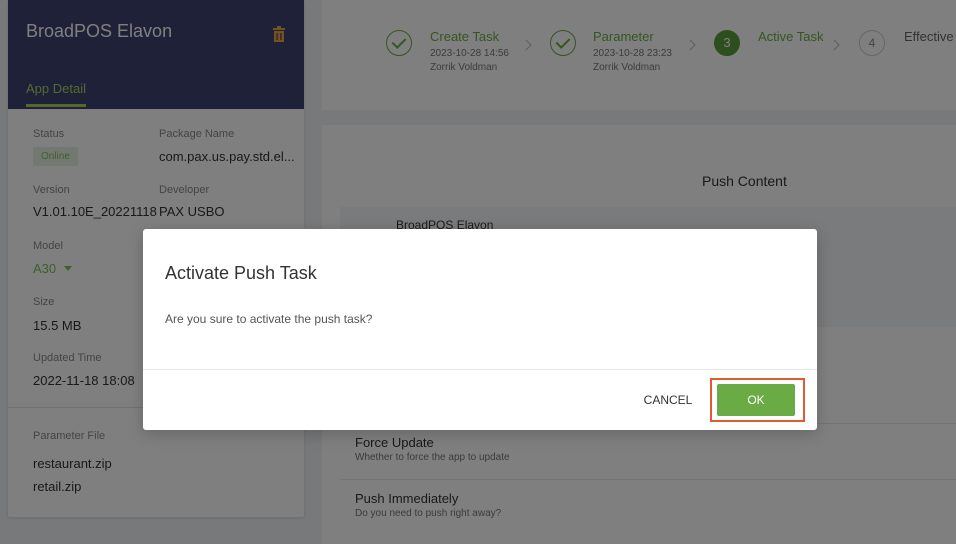  I want to click on dialog-message: Are you sure to activate the push task?, so click(269, 319).